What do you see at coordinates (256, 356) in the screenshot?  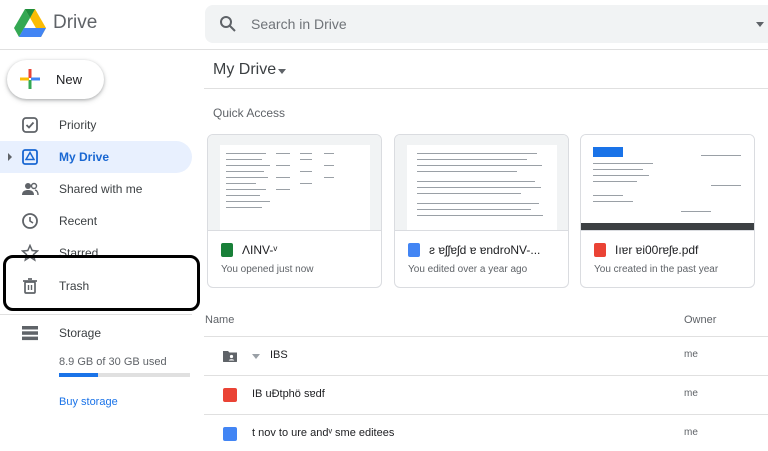 I see `folder-expand-icon` at bounding box center [256, 356].